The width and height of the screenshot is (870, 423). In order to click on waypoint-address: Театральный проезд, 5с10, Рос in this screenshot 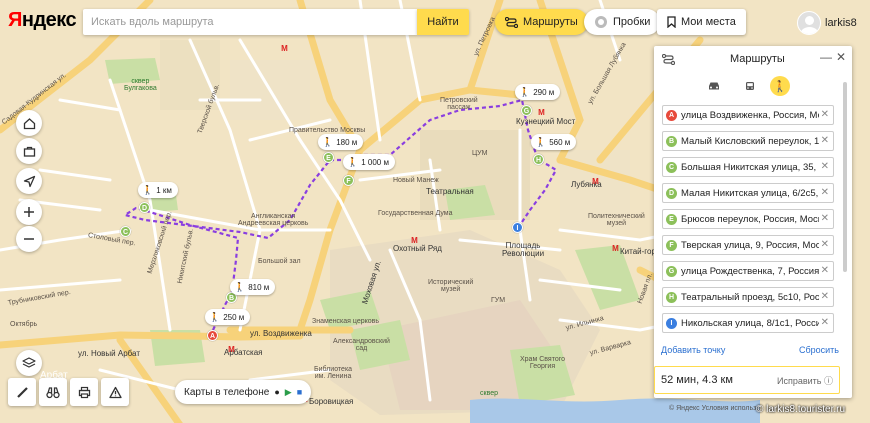, I will do `click(750, 297)`.